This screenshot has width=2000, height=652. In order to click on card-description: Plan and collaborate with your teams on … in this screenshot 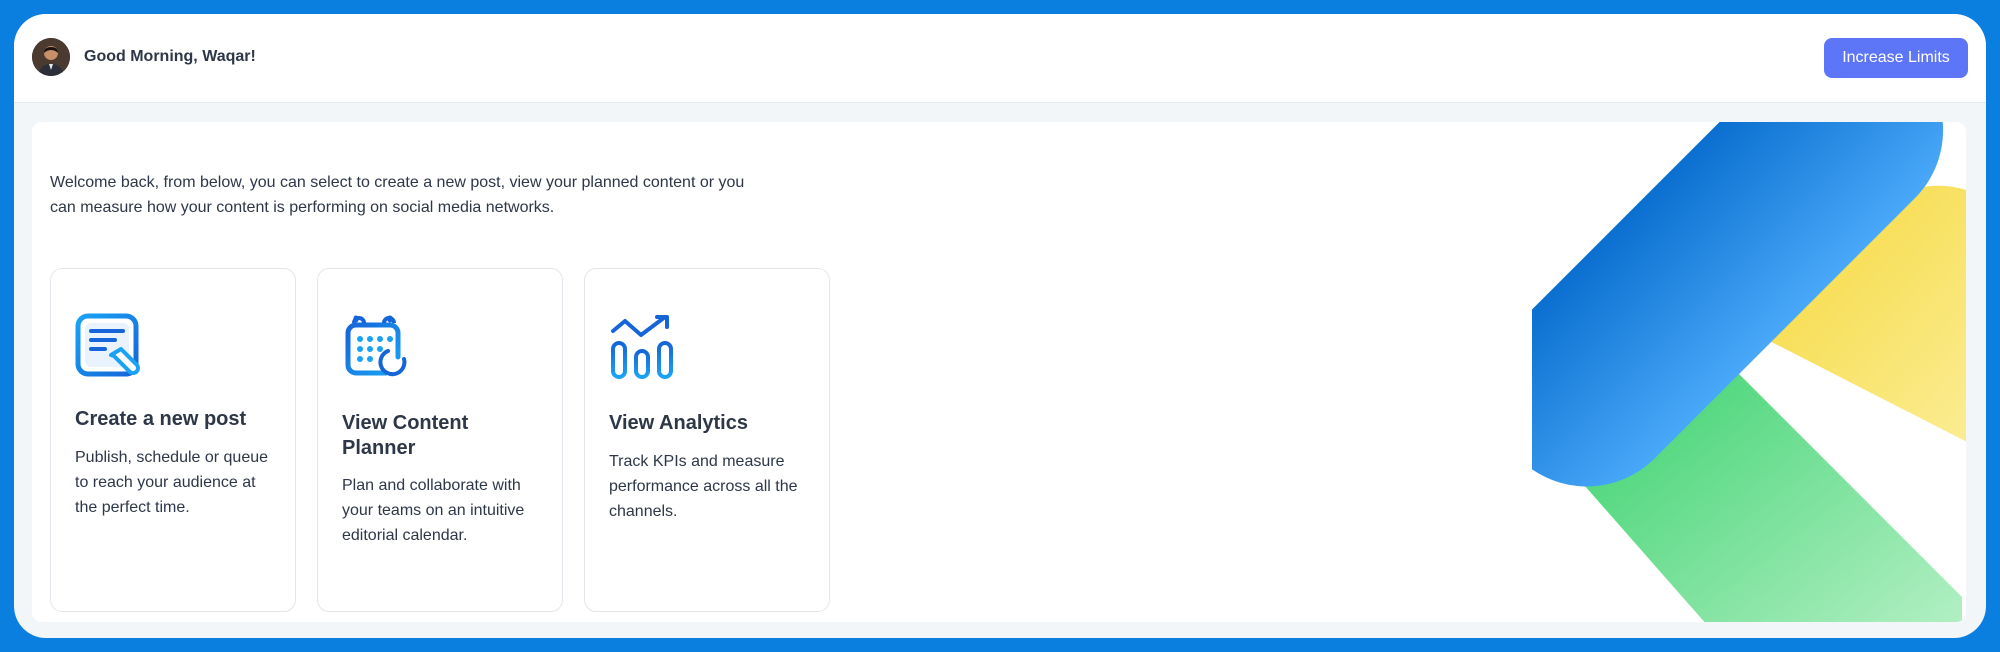, I will do `click(433, 510)`.